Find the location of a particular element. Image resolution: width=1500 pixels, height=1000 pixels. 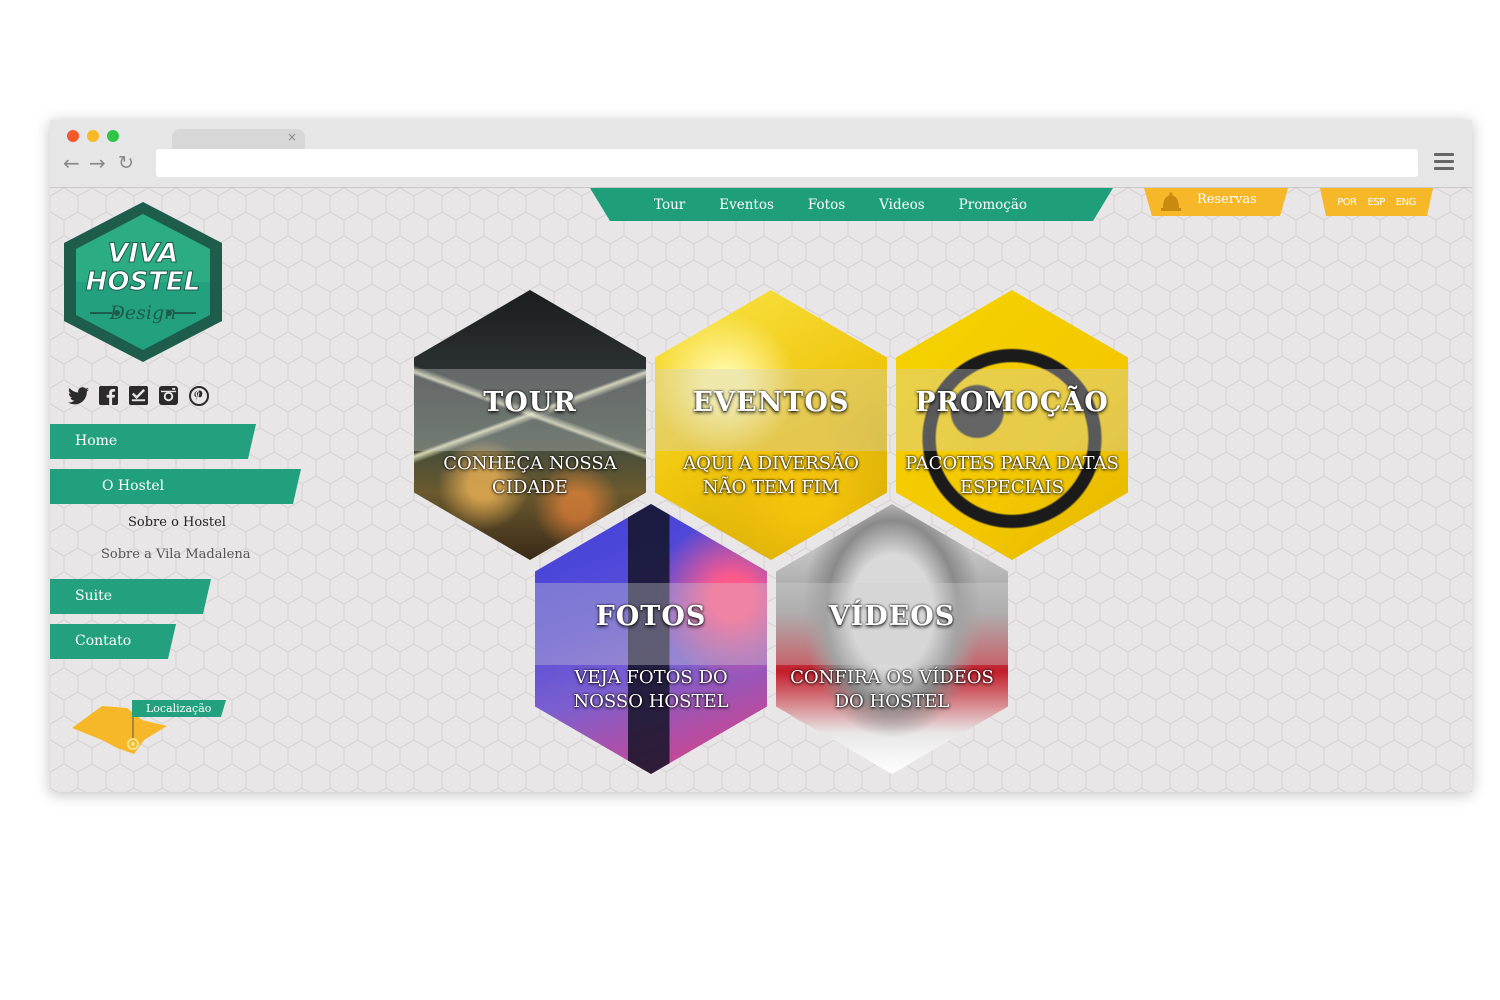

tile-subtitle: AQUI A DIVERSÃO NÃO TEM FIM is located at coordinates (771, 475).